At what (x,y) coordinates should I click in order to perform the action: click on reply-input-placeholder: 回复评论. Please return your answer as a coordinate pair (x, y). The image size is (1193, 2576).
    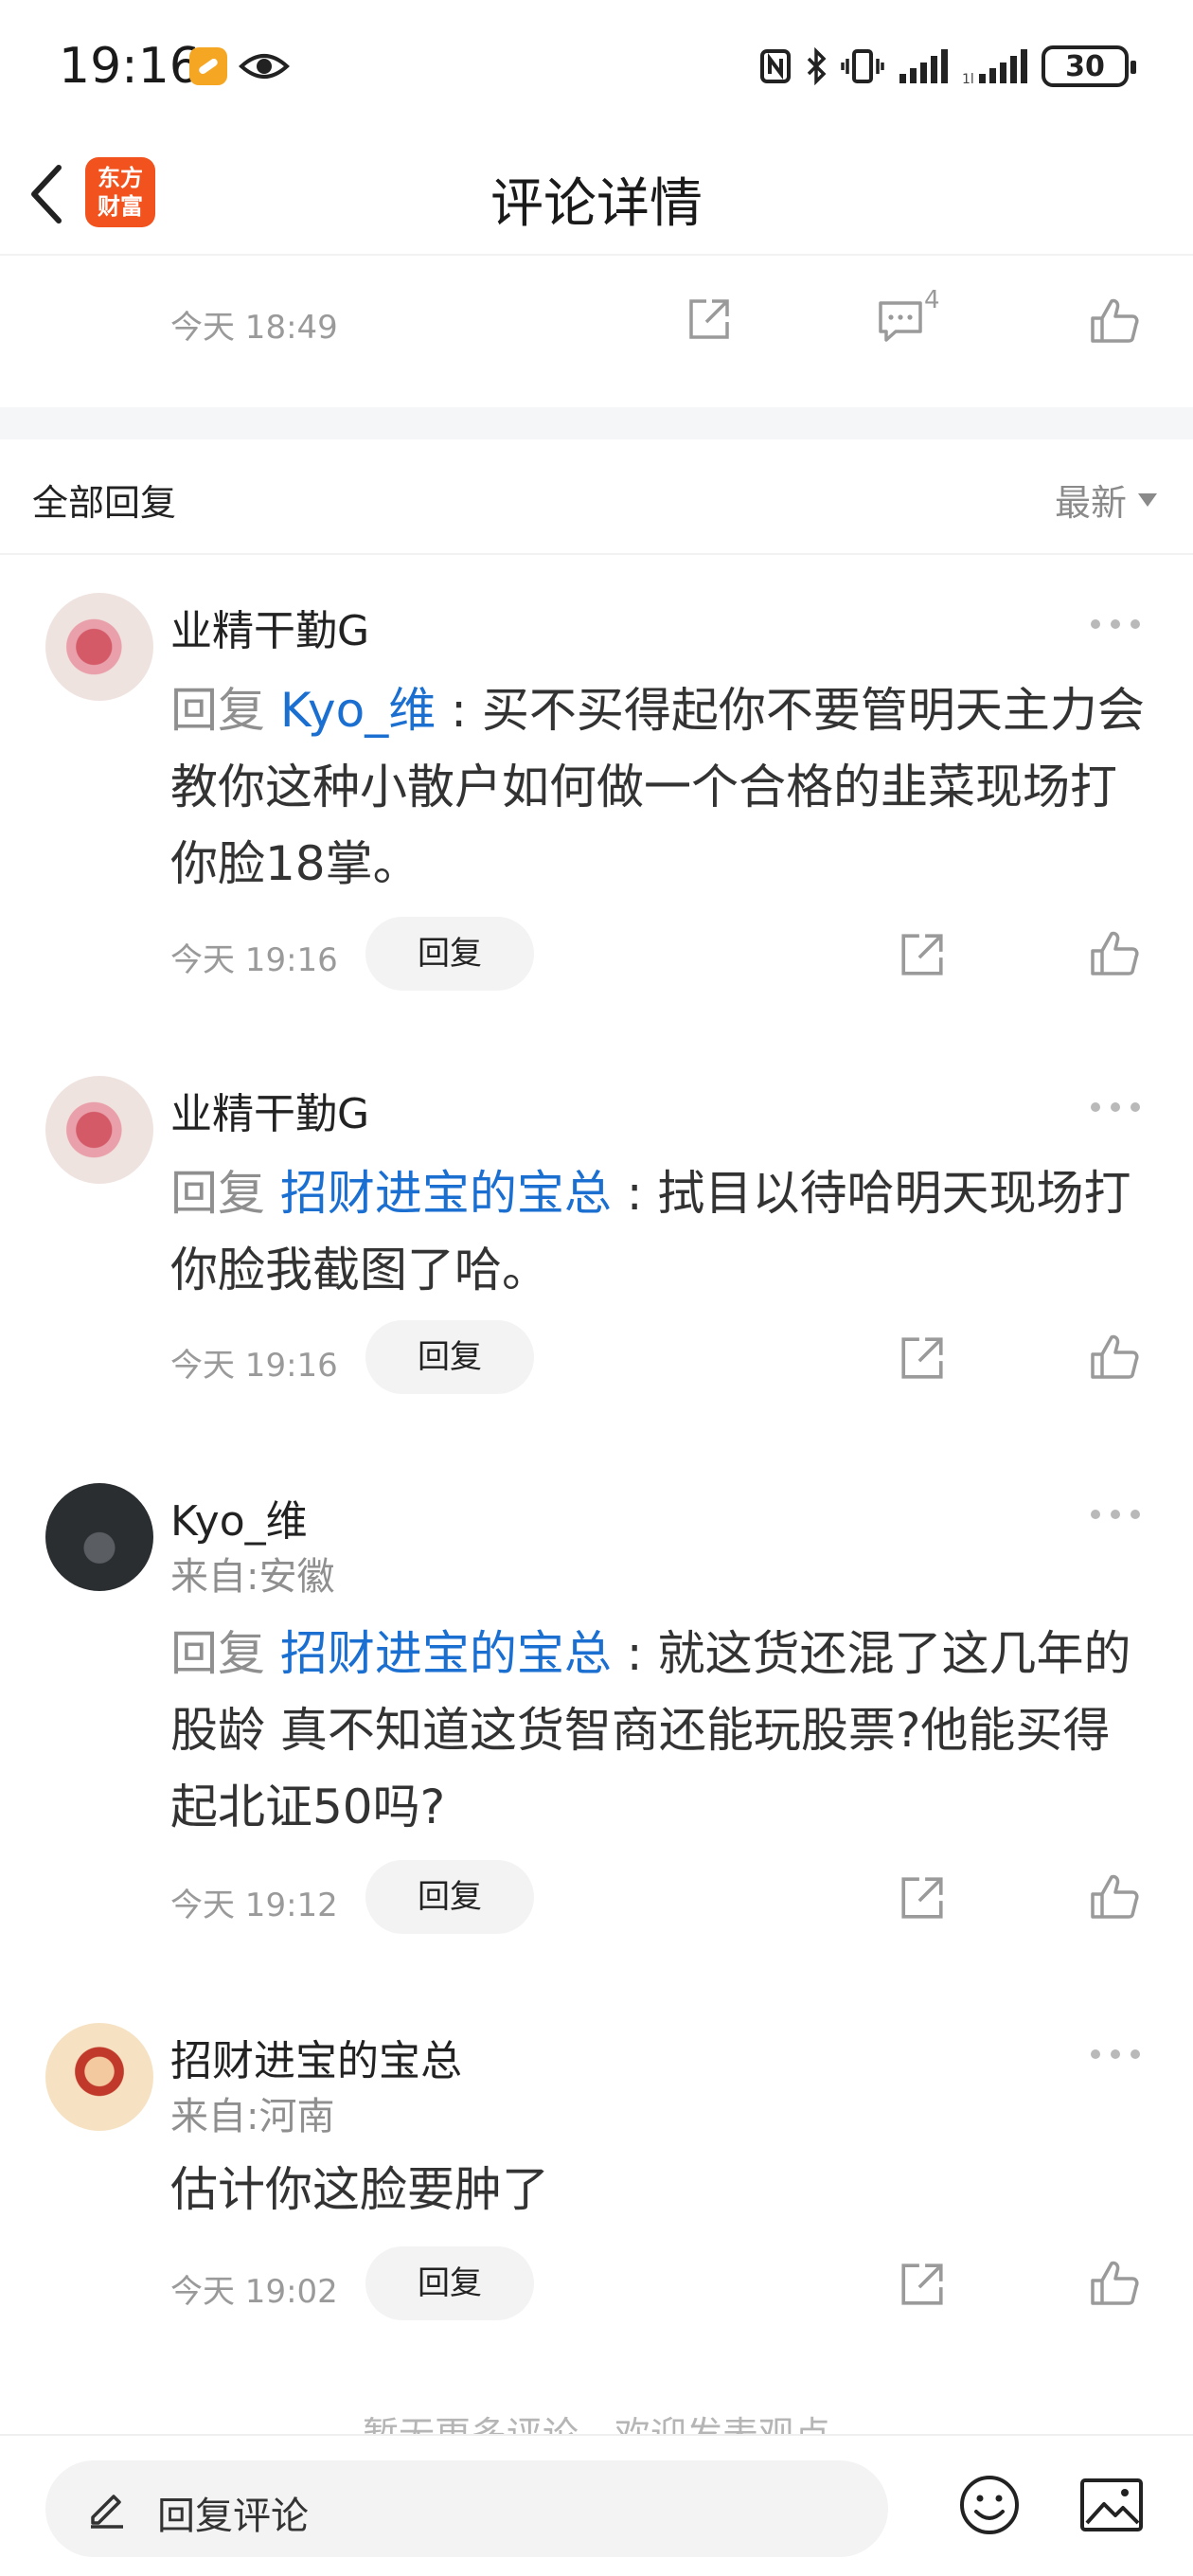
    Looking at the image, I should click on (233, 2516).